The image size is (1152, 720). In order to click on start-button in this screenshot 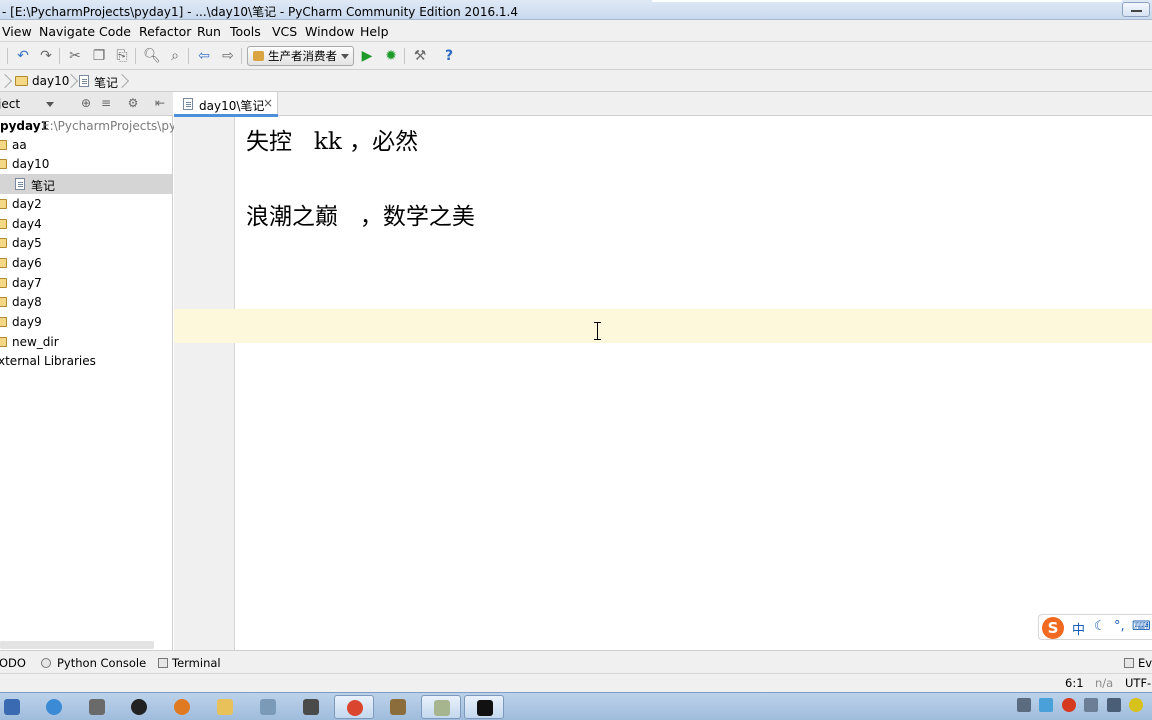, I will do `click(16, 707)`.